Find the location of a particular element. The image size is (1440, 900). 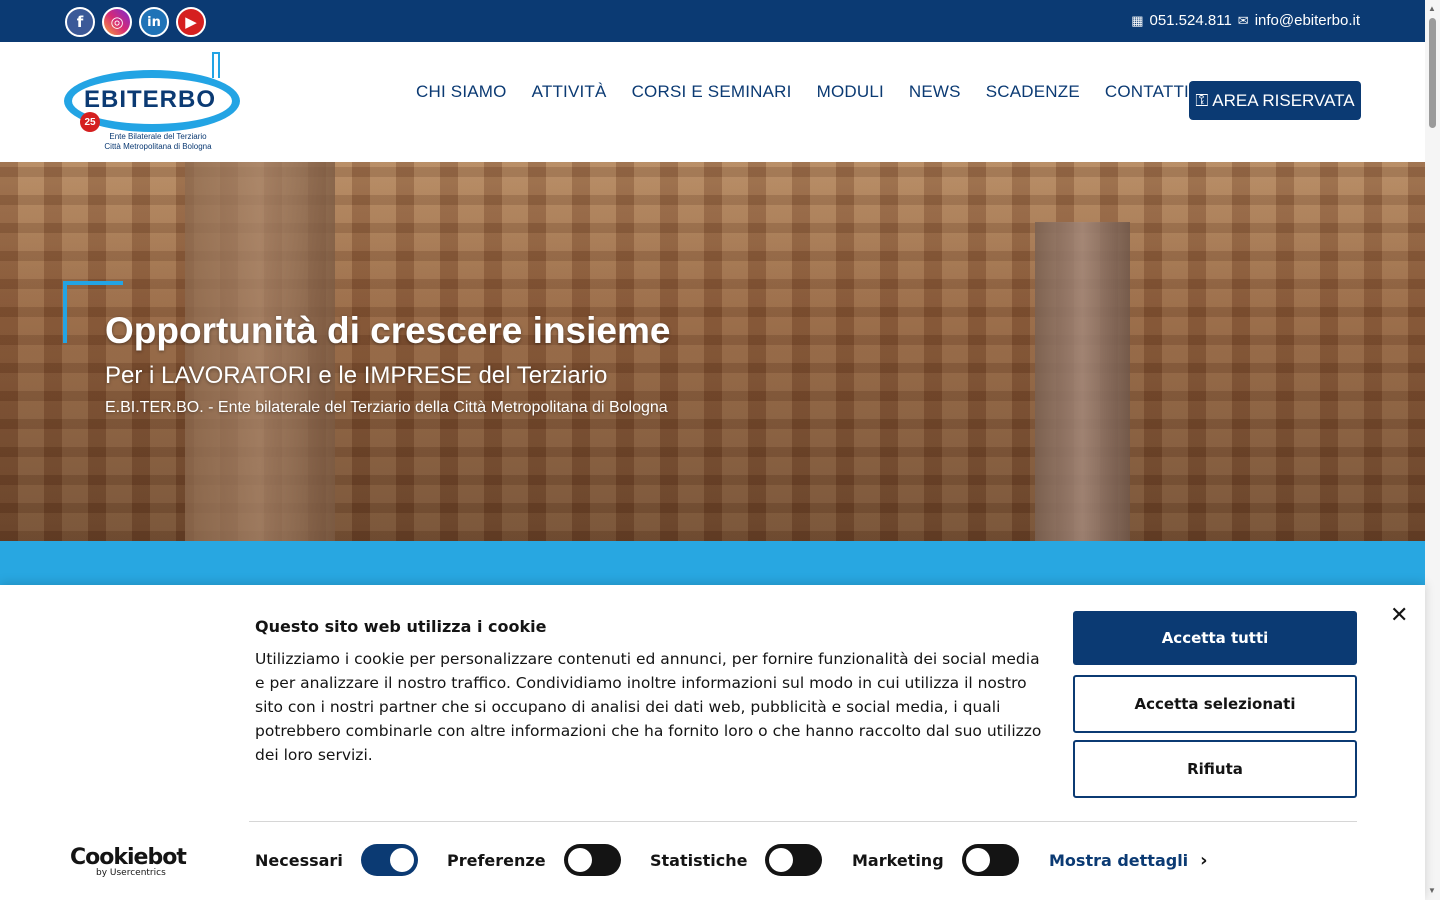

nav-corsi-seminari: CORSI E SEMINARI is located at coordinates (712, 92).